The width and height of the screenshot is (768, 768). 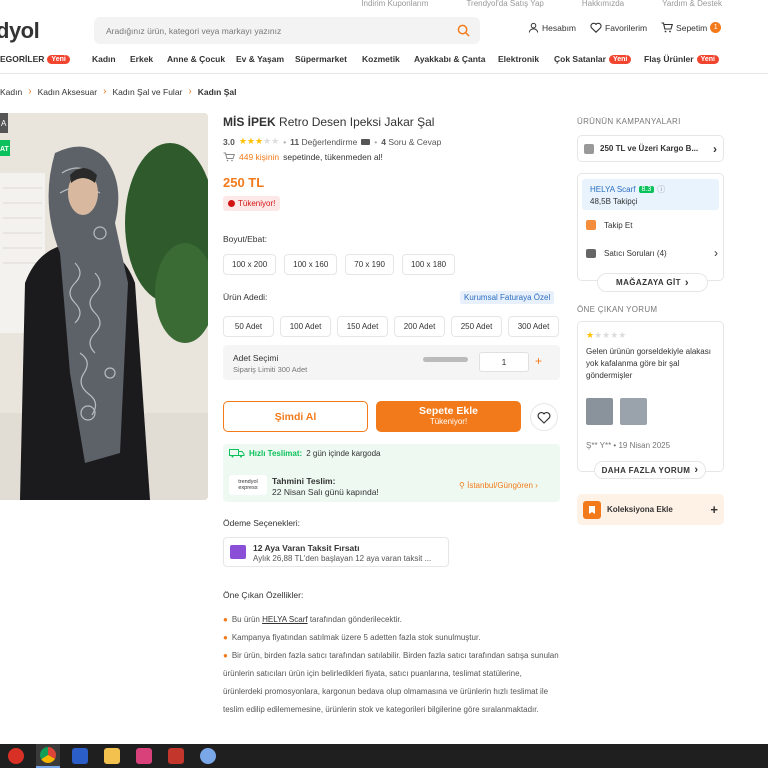 I want to click on quantity-option: 250 Adet, so click(x=476, y=326).